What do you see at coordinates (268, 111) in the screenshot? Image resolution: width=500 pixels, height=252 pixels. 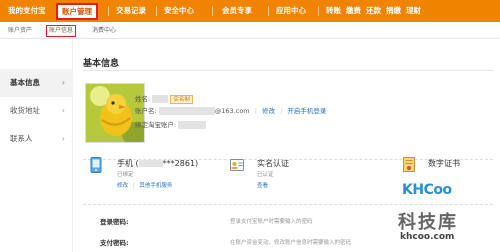 I see `edit-account-link: 修改` at bounding box center [268, 111].